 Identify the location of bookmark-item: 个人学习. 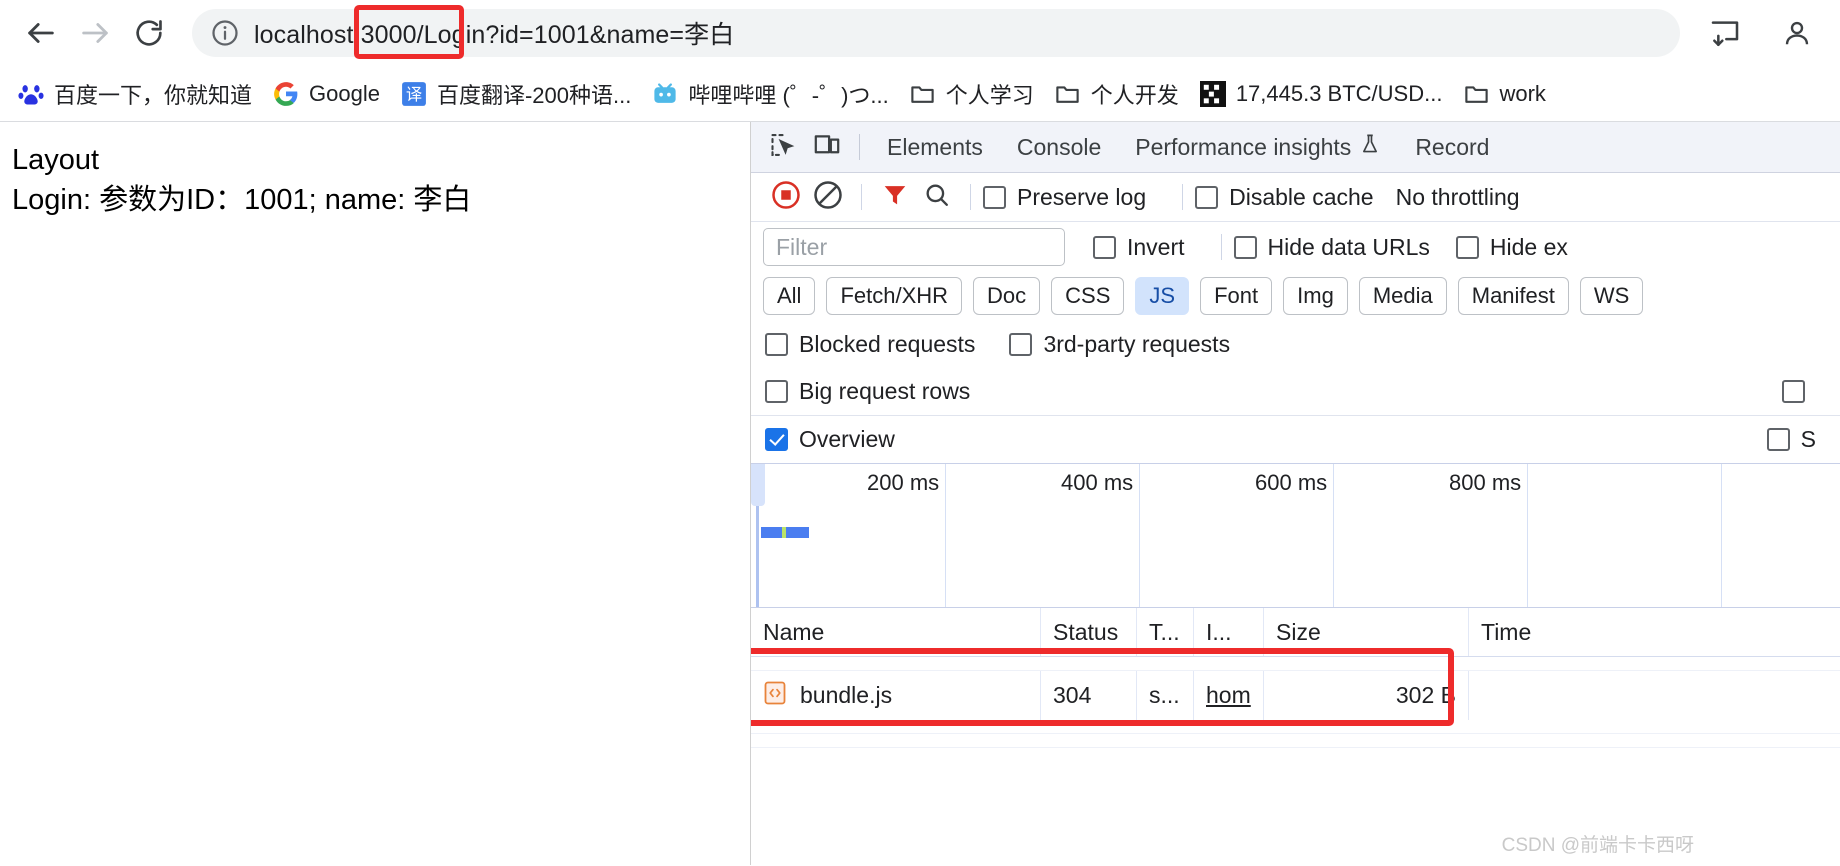
(971, 94).